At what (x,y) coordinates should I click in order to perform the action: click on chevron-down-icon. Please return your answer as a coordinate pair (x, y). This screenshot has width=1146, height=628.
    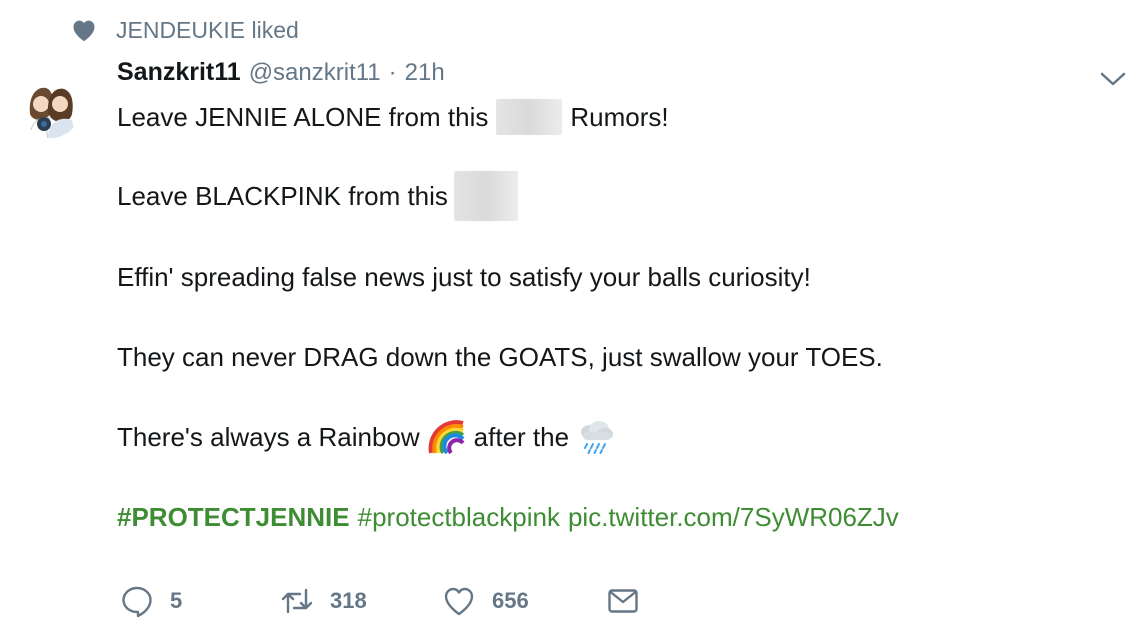
    Looking at the image, I should click on (1113, 79).